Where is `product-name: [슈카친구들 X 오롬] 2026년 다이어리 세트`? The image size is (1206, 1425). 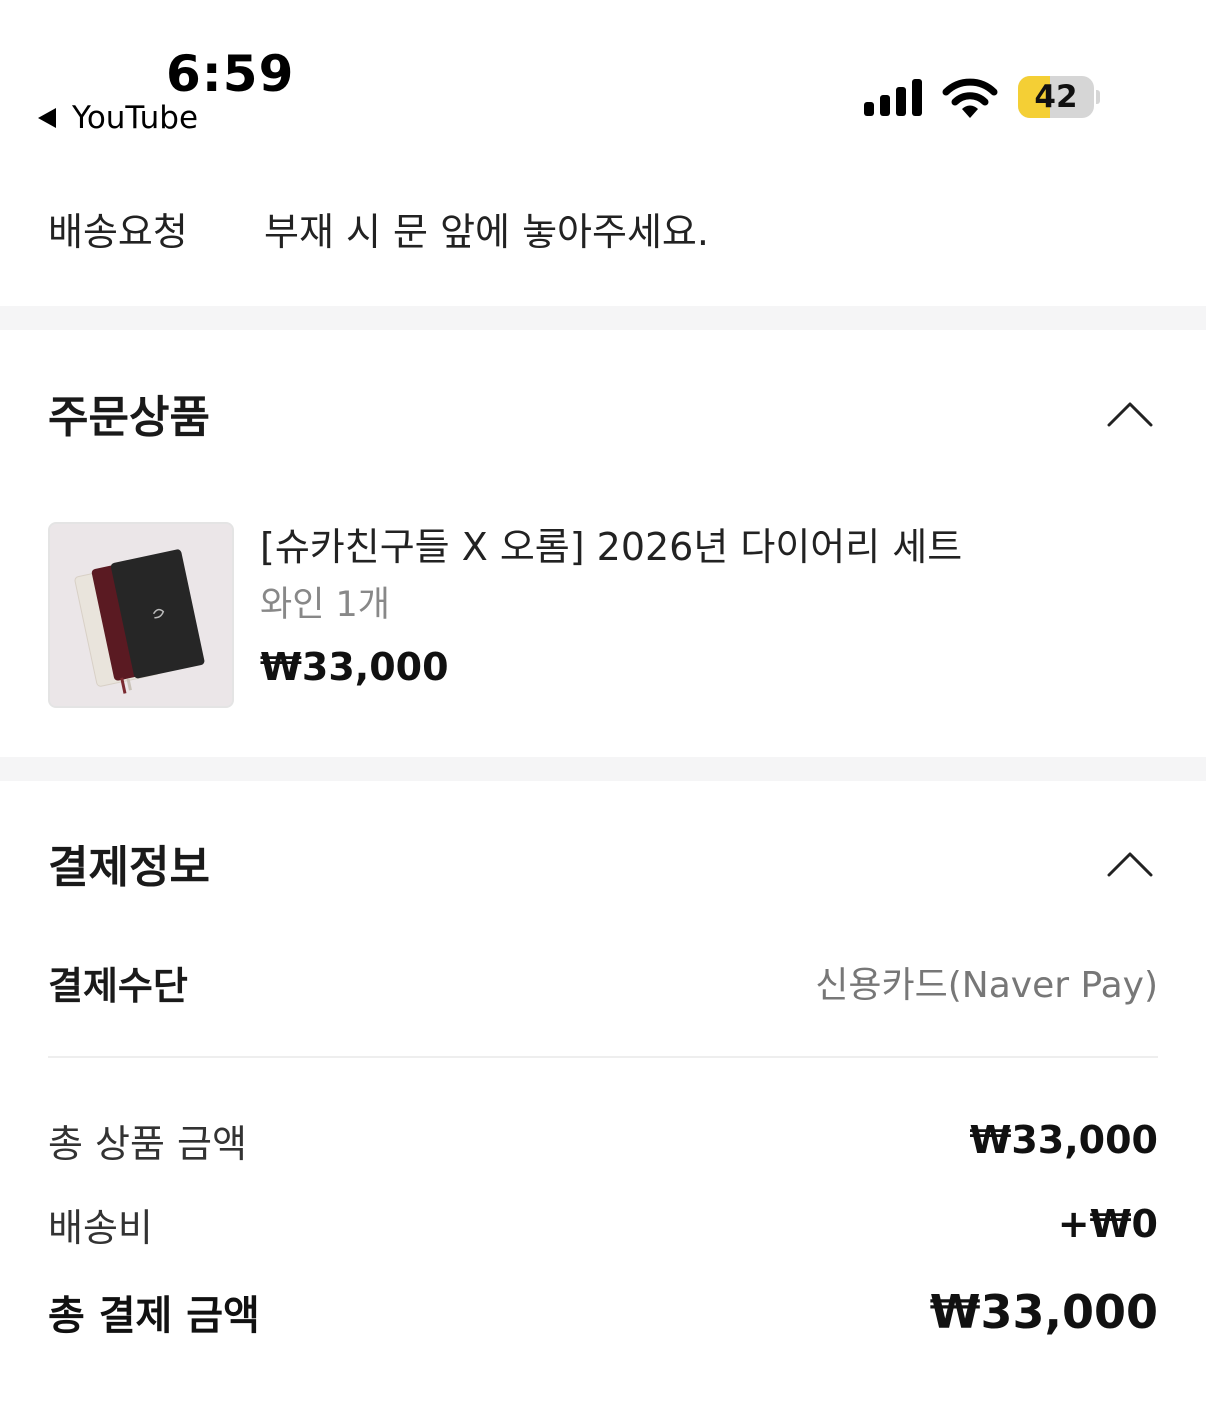
product-name: [슈카친구들 X 오롬] 2026년 다이어리 세트 is located at coordinates (611, 547).